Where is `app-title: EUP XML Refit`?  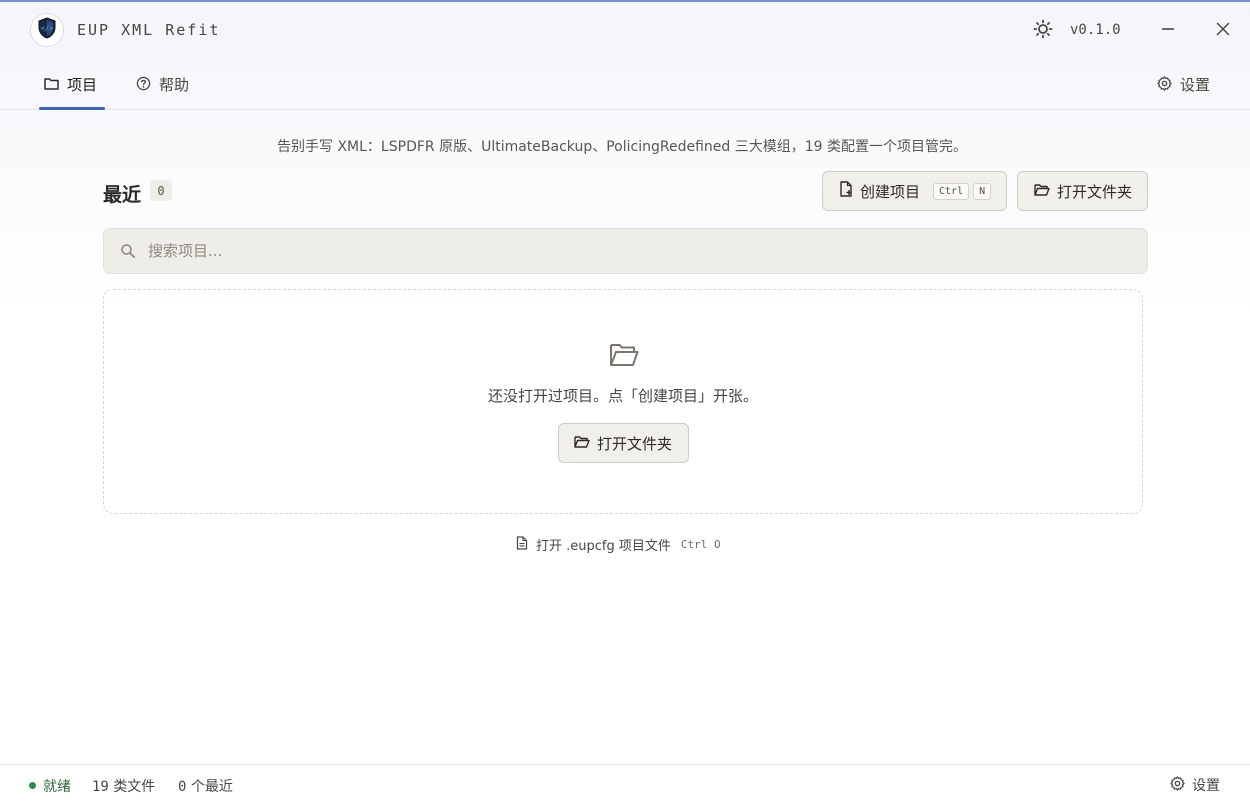 app-title: EUP XML Refit is located at coordinates (149, 30).